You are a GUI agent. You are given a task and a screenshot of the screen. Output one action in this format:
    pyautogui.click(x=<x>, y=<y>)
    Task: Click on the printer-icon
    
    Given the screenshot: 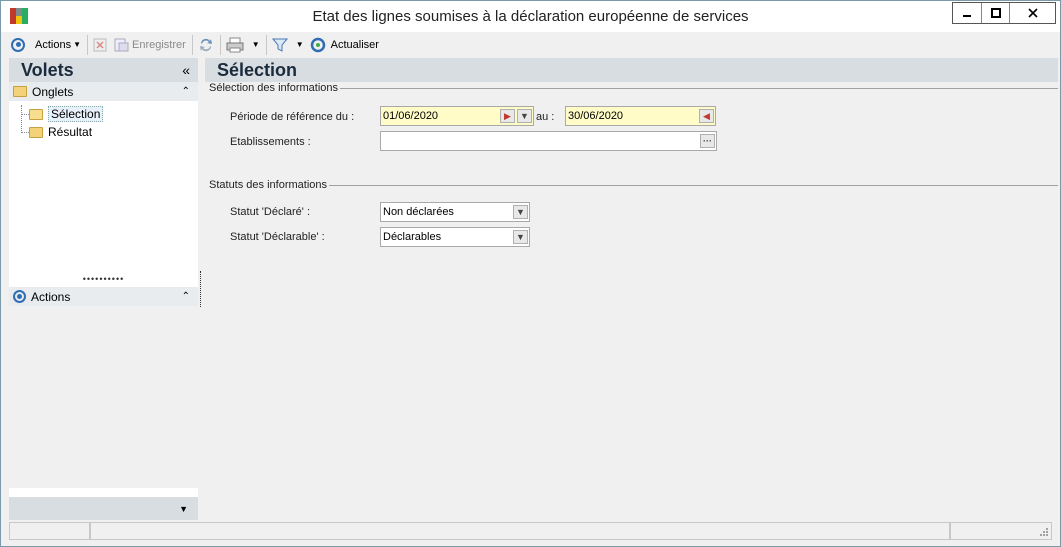 What is the action you would take?
    pyautogui.click(x=235, y=44)
    